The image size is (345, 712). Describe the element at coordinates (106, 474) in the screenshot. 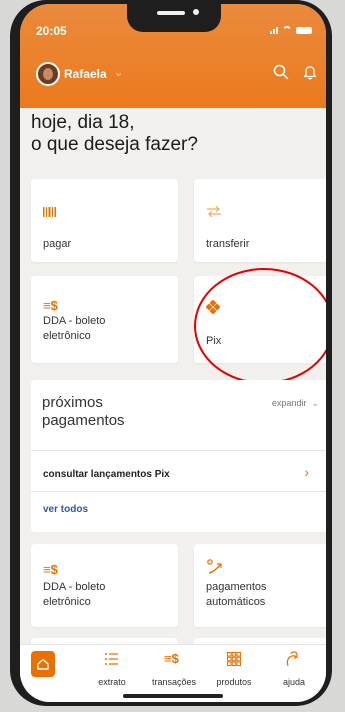

I see `consult-pix-link: consultar lançamentos Pix` at that location.